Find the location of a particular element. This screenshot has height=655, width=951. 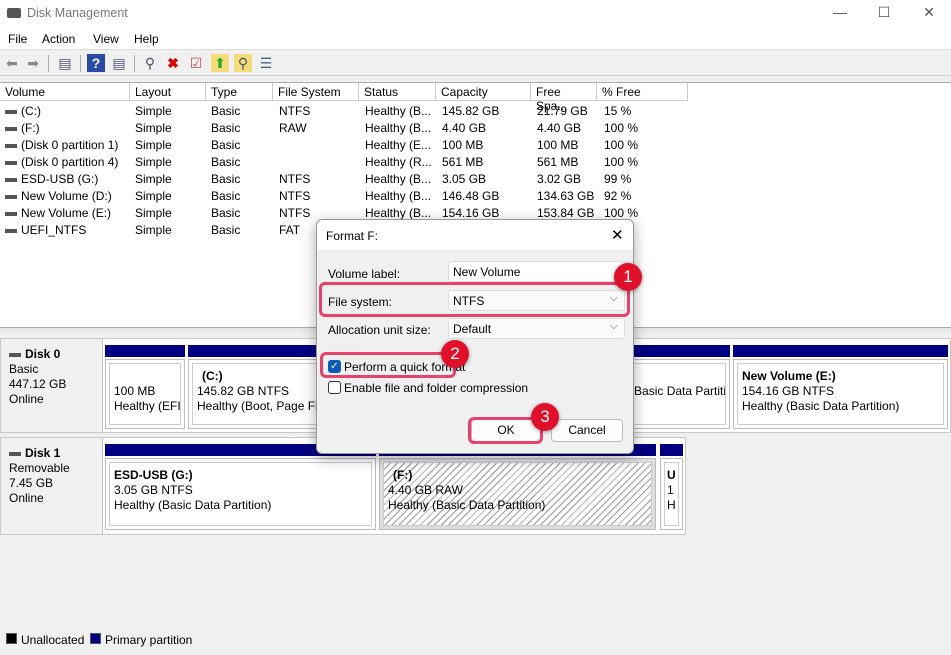

menu-file: File is located at coordinates (17, 39).